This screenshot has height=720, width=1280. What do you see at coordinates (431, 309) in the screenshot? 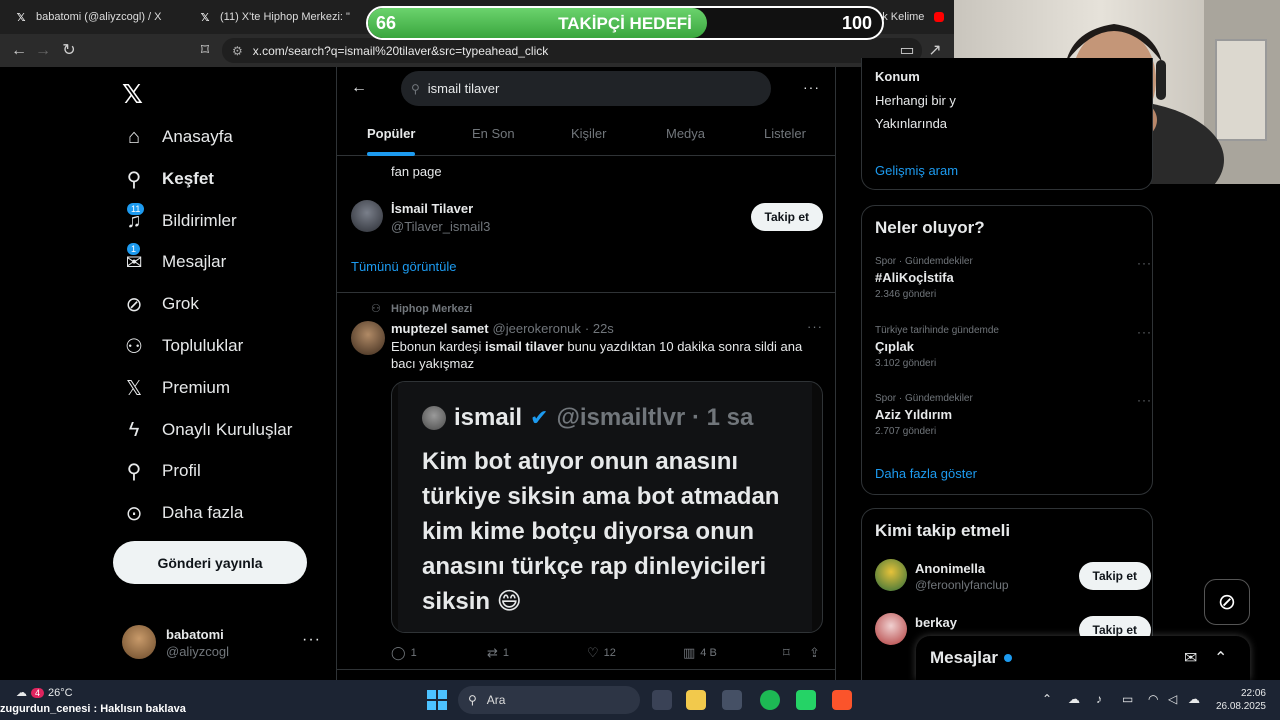
I see `tweet-community: Hiphop Merkezi` at bounding box center [431, 309].